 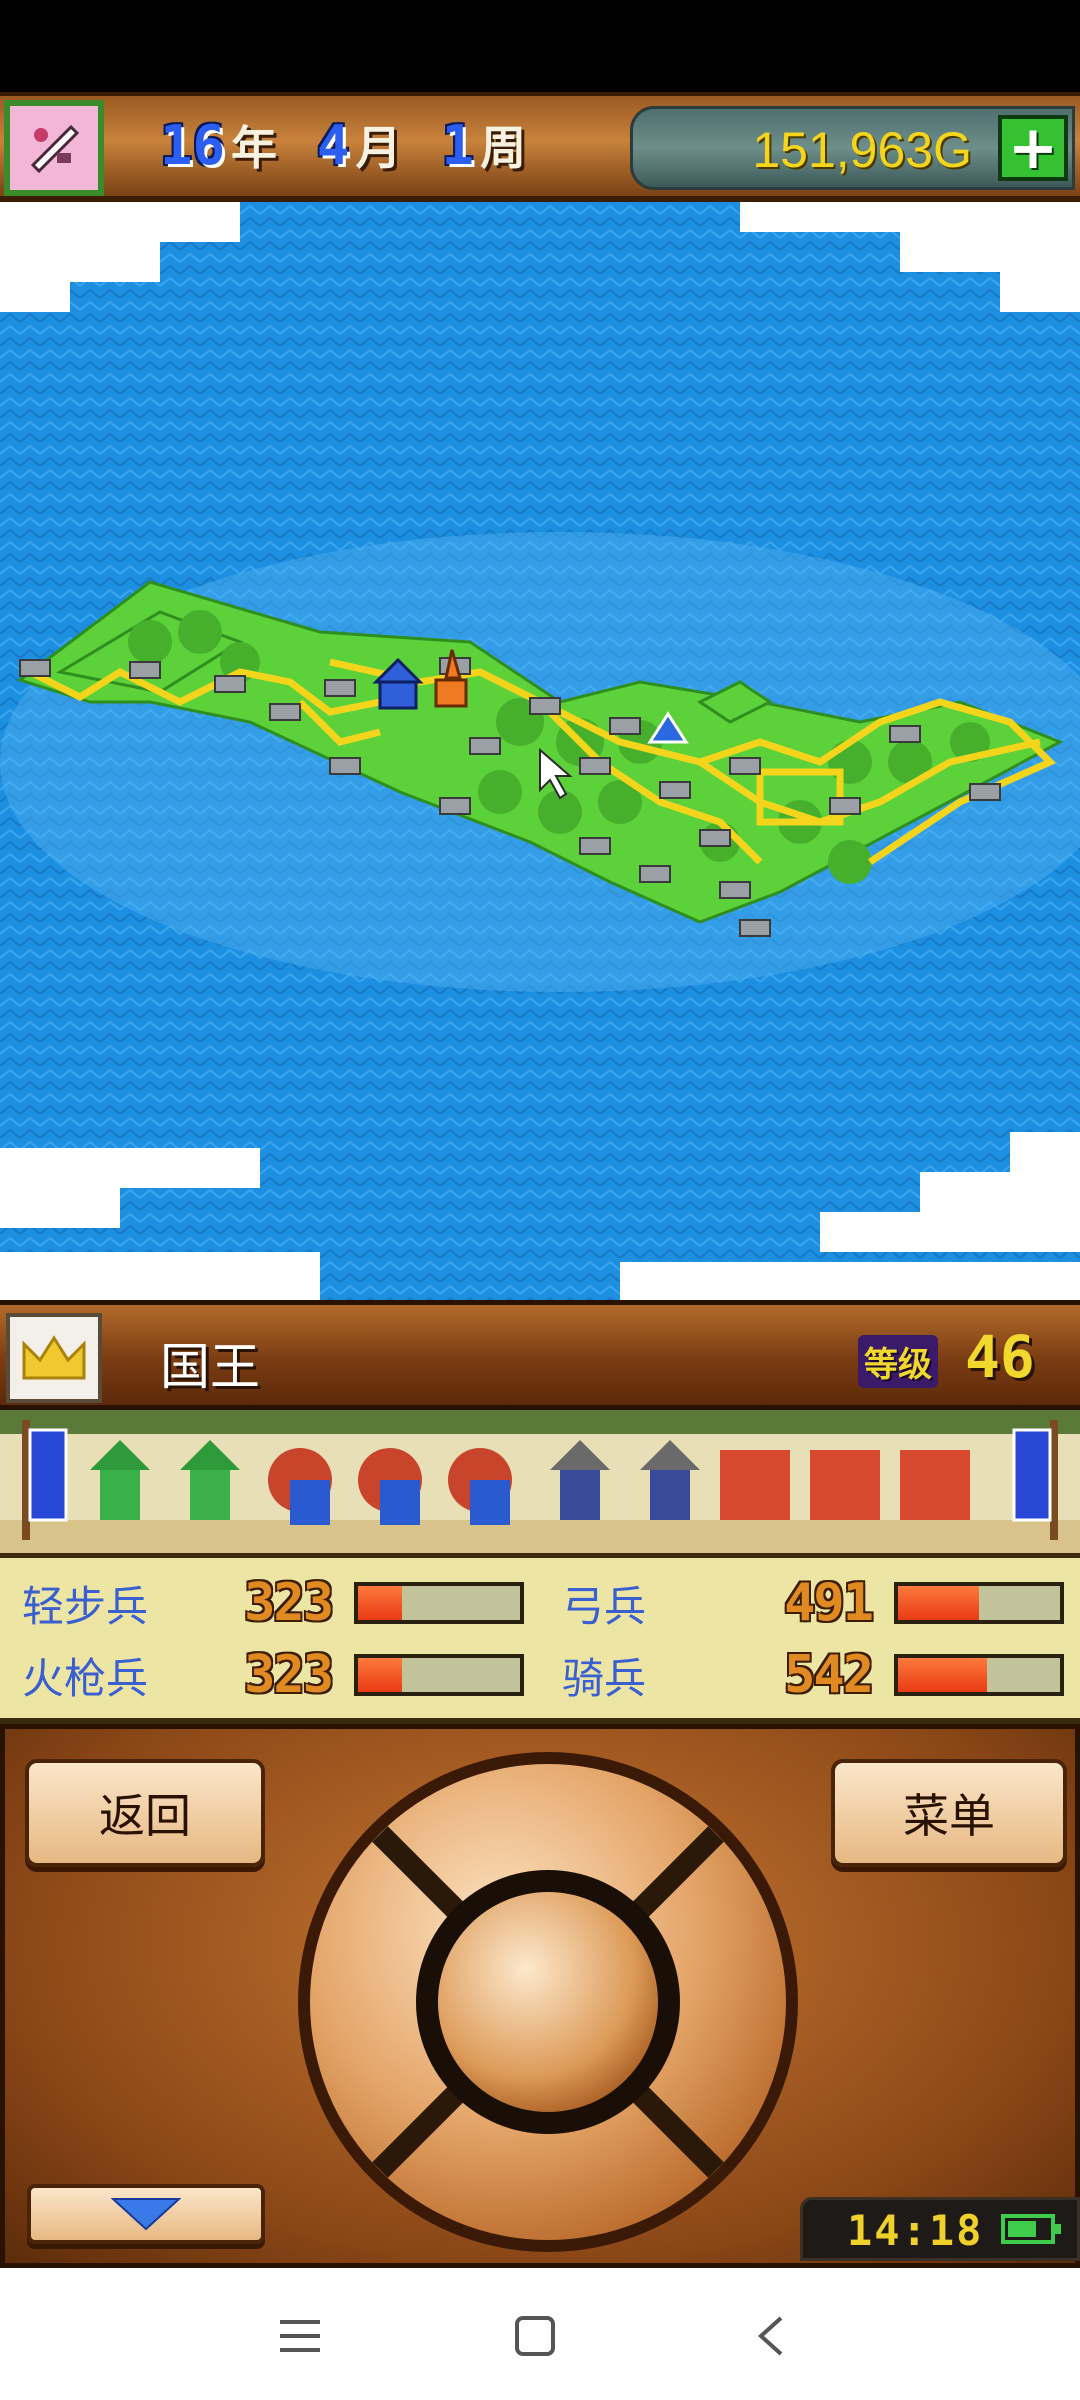 I want to click on plus-icon: +, so click(x=1033, y=148).